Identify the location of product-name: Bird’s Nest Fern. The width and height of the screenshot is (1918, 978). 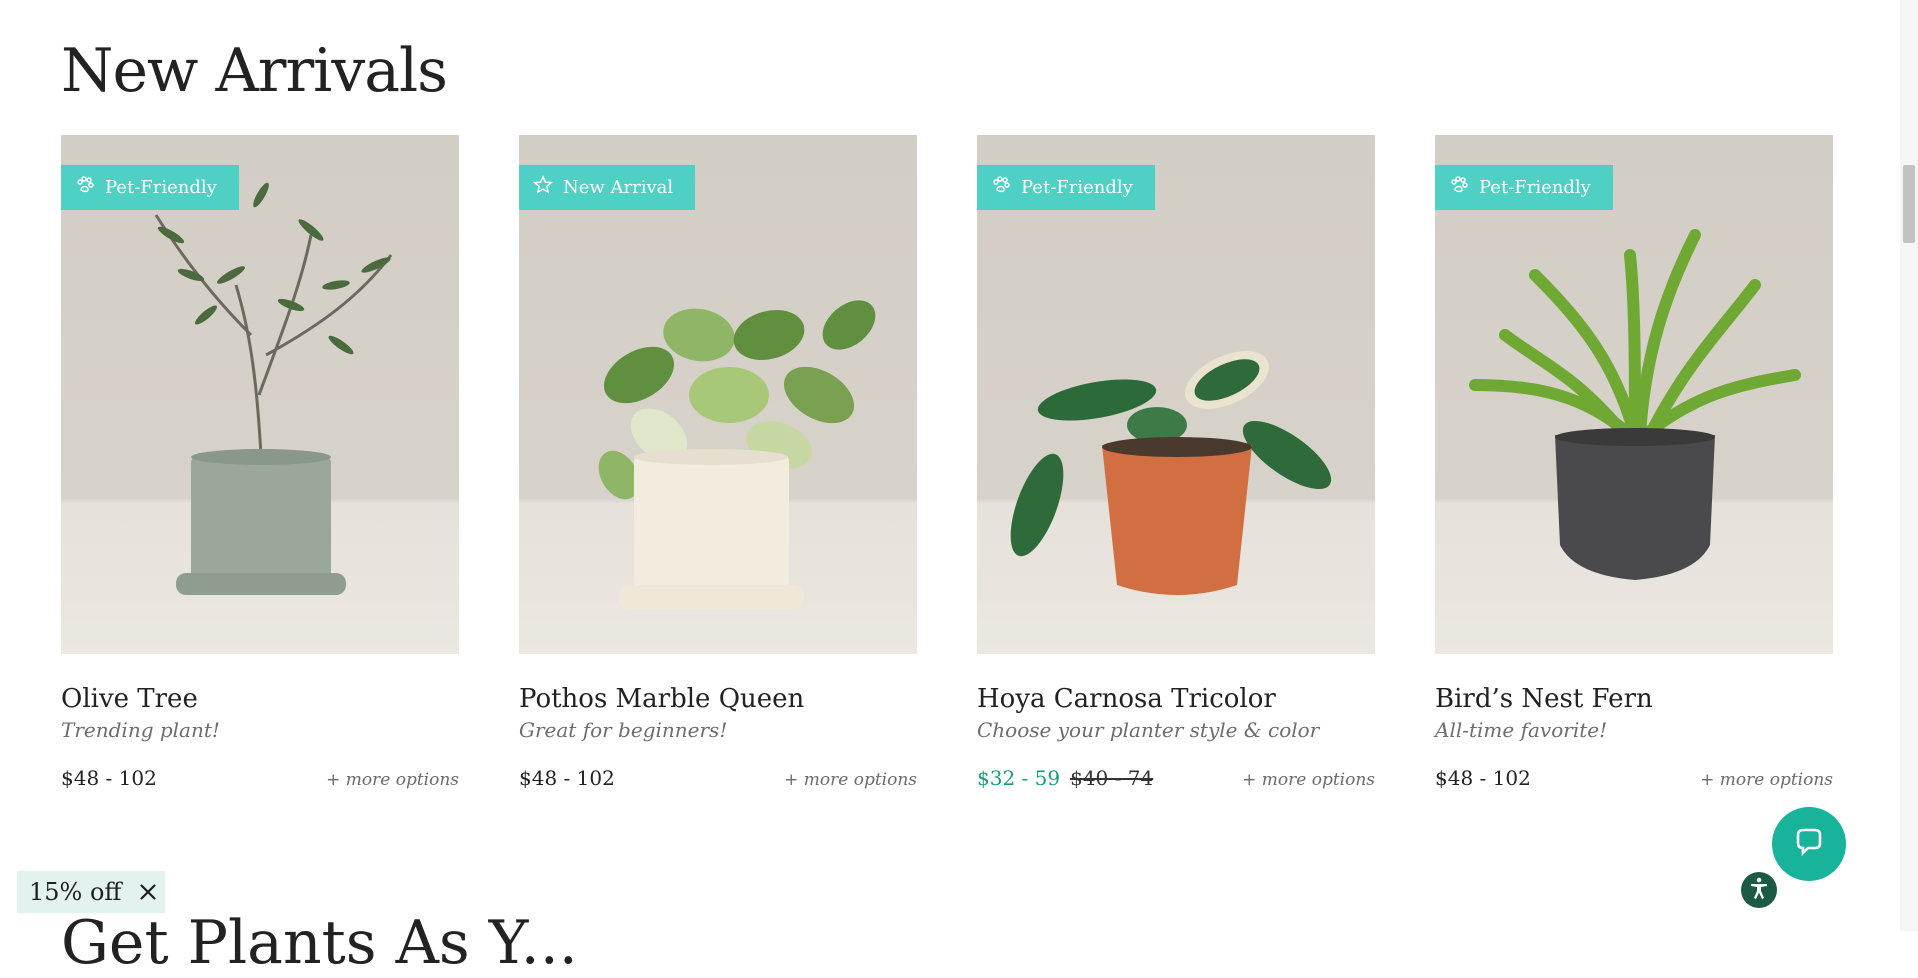
(1634, 699).